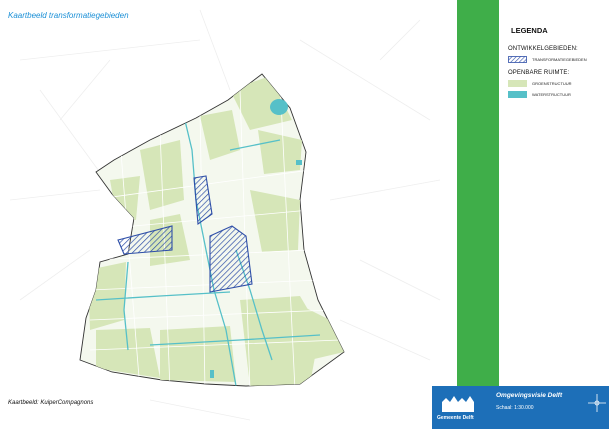  Describe the element at coordinates (68, 15) in the screenshot. I see `map-title: Kaartbeeld transformatiegebieden` at that location.